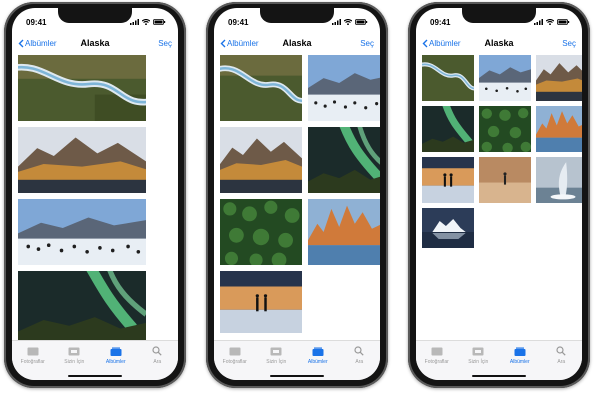 Image resolution: width=595 pixels, height=394 pixels. I want to click on signal-icon, so click(538, 22).